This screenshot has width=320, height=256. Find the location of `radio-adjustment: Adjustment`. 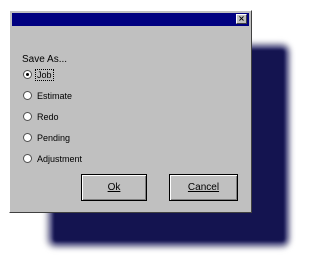

radio-adjustment: Adjustment is located at coordinates (53, 158).